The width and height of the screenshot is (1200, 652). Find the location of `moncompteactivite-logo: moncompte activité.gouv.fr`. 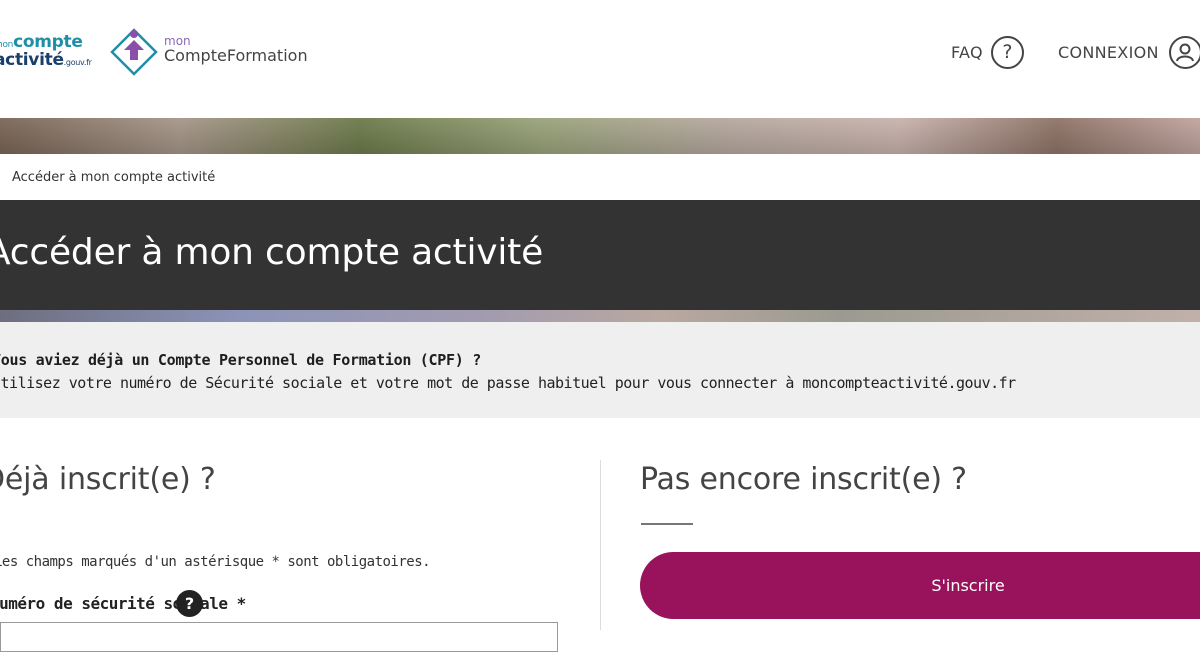

moncompteactivite-logo: moncompte activité.gouv.fr is located at coordinates (52, 52).